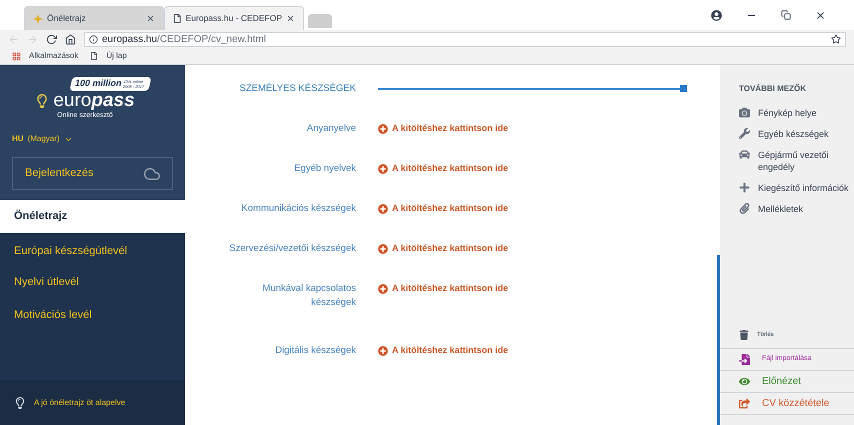 This screenshot has width=854, height=425. What do you see at coordinates (92, 139) in the screenshot?
I see `language-selector: HU (Magyar)` at bounding box center [92, 139].